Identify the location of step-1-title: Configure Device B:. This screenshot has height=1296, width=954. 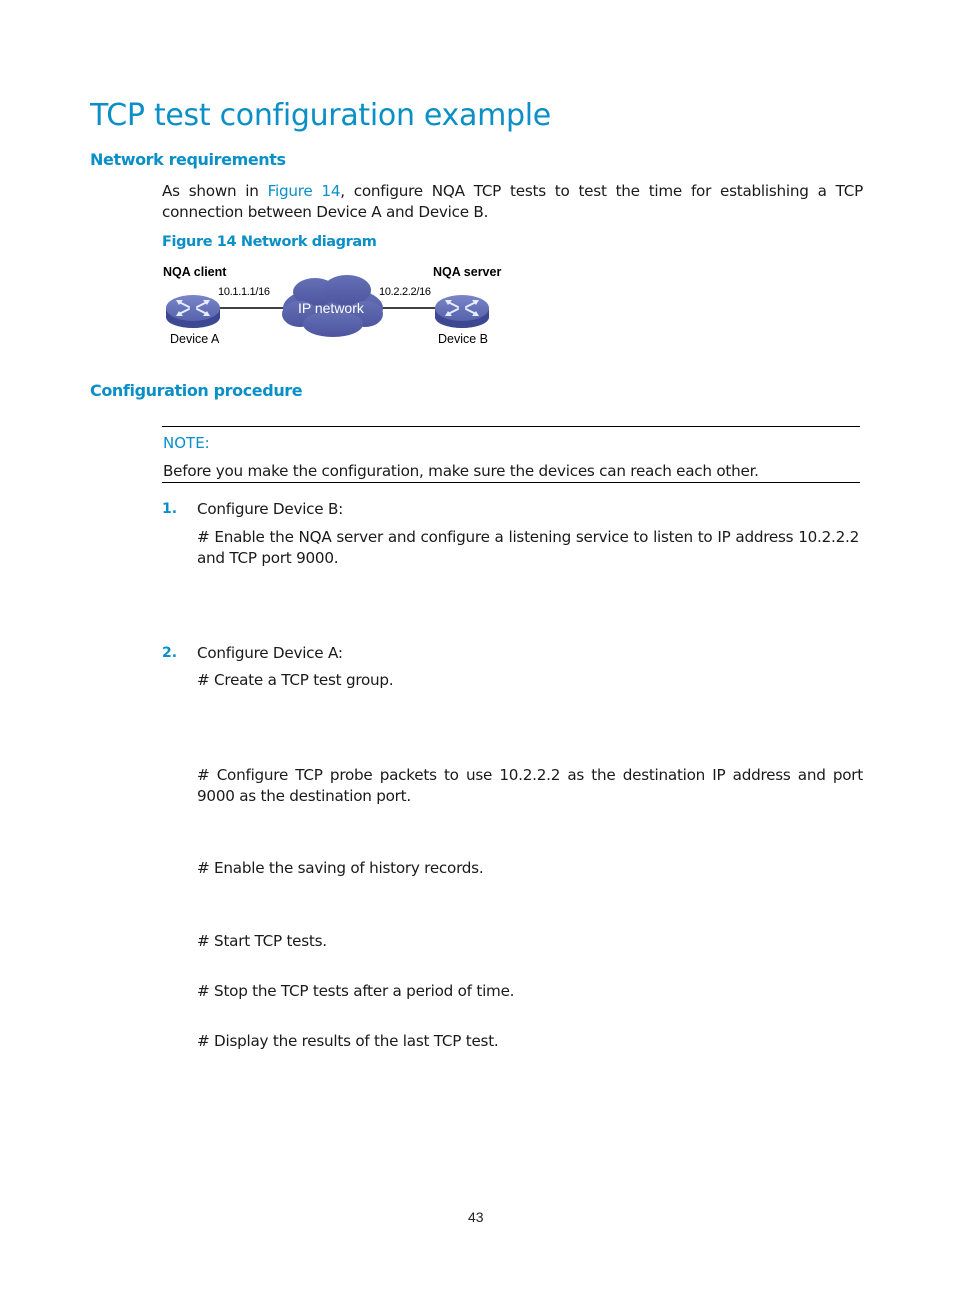
(270, 509).